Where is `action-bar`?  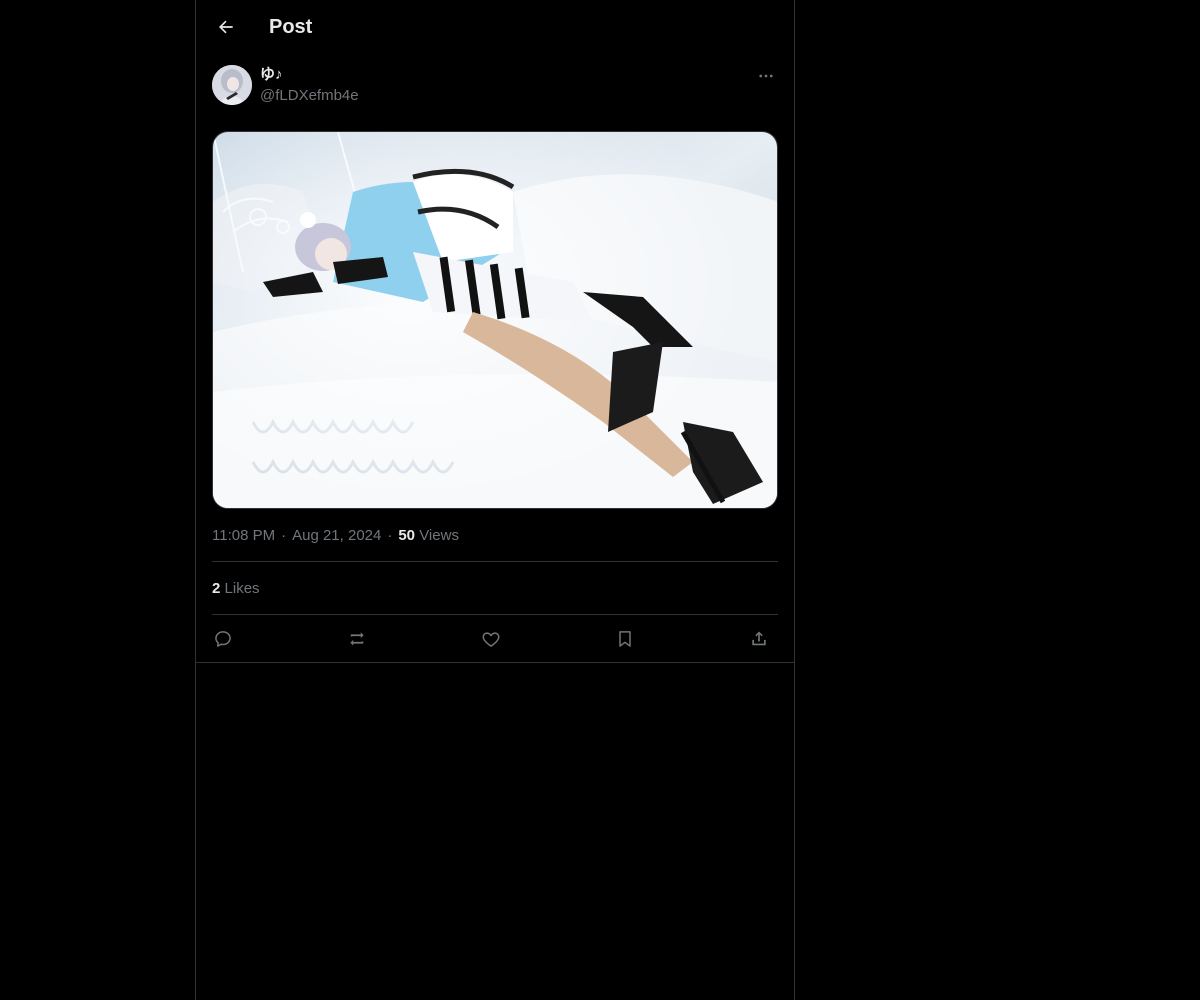 action-bar is located at coordinates (495, 639).